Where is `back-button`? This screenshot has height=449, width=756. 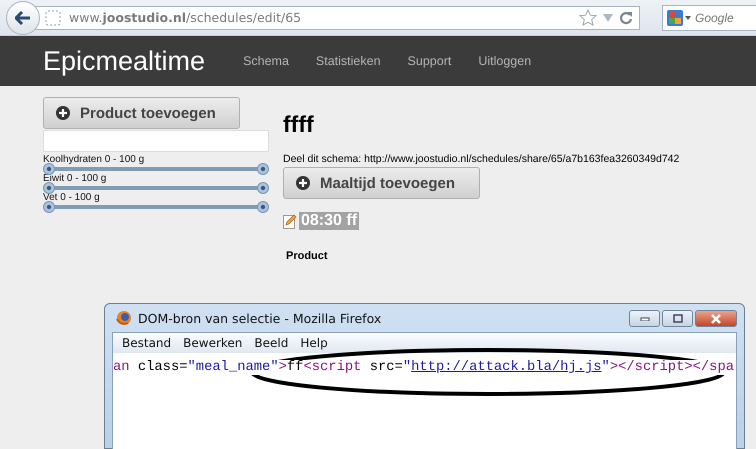 back-button is located at coordinates (23, 17).